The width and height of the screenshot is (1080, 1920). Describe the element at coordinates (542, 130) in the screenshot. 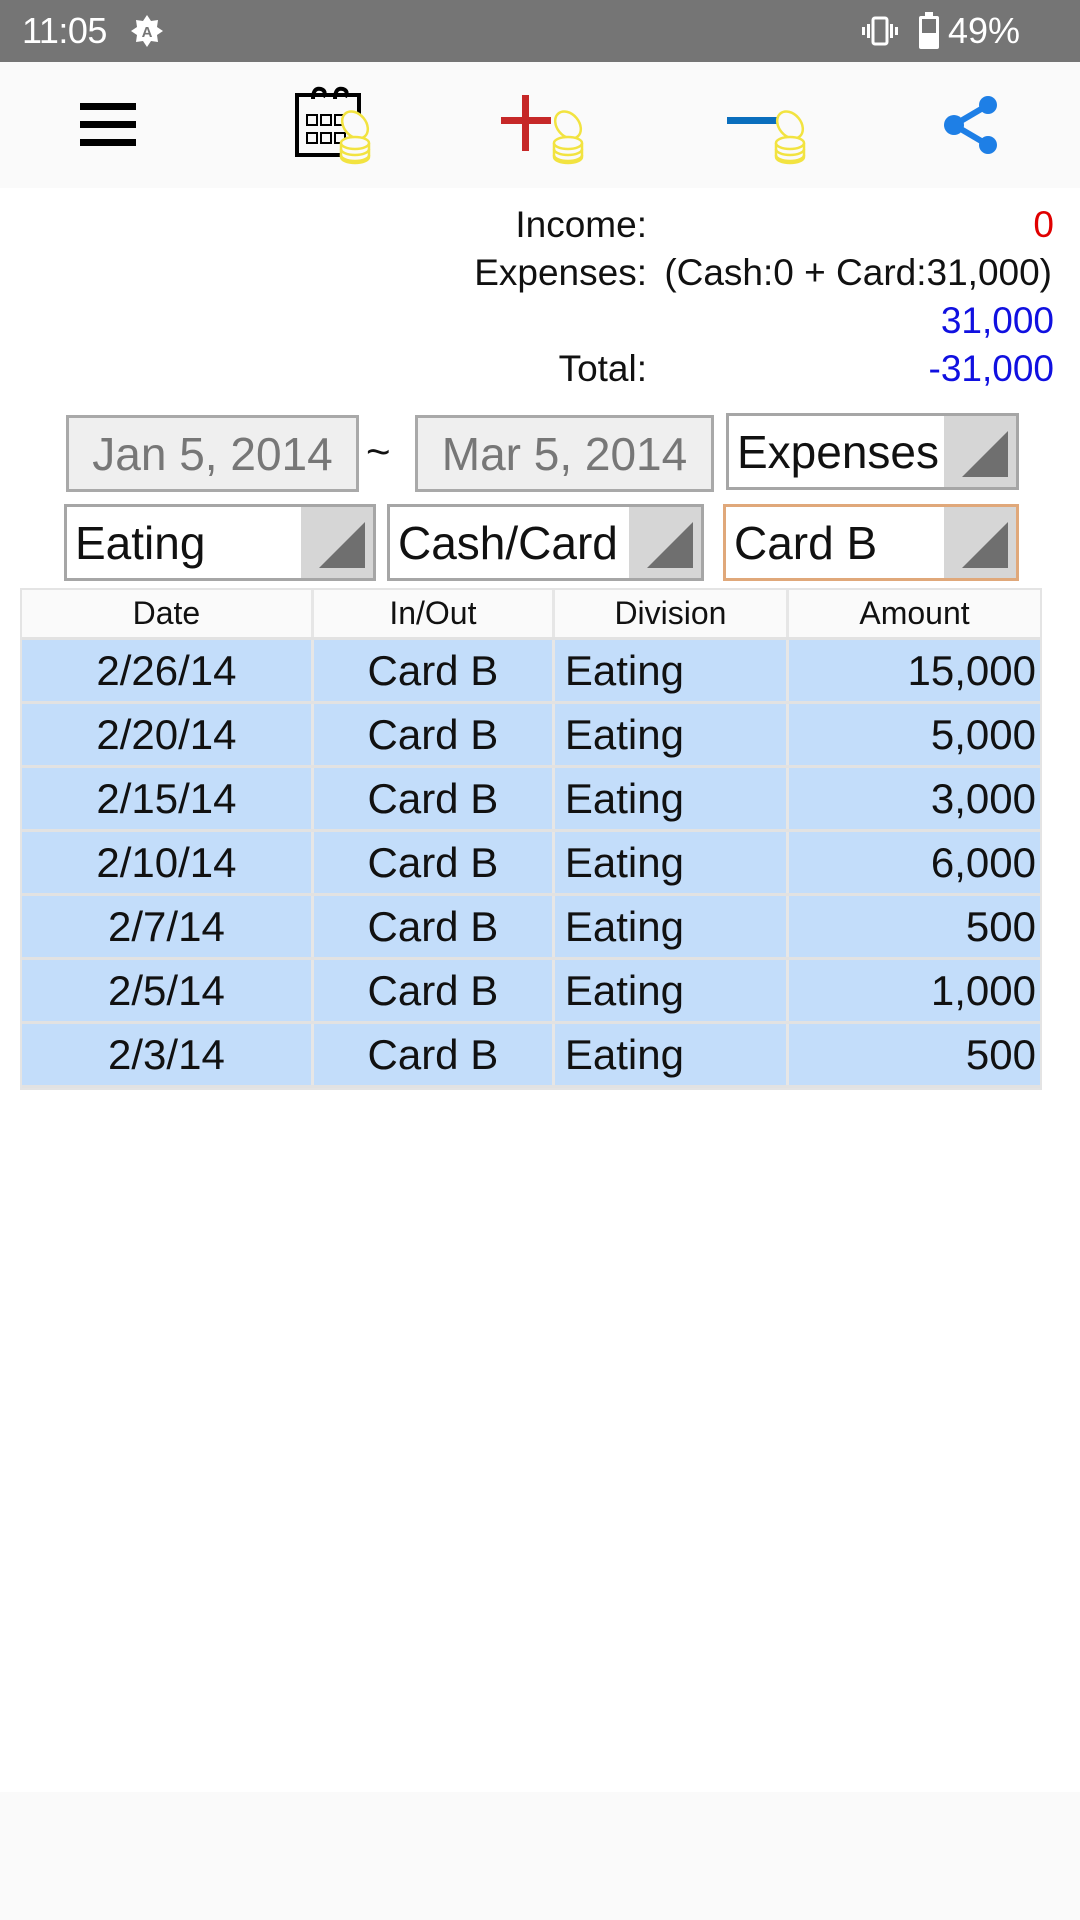

I see `plus-coins-icon` at that location.